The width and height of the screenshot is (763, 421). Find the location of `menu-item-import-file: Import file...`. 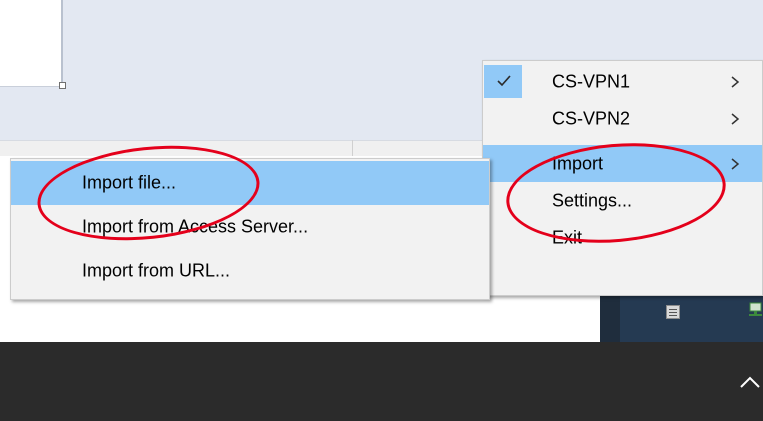

menu-item-import-file: Import file... is located at coordinates (250, 183).